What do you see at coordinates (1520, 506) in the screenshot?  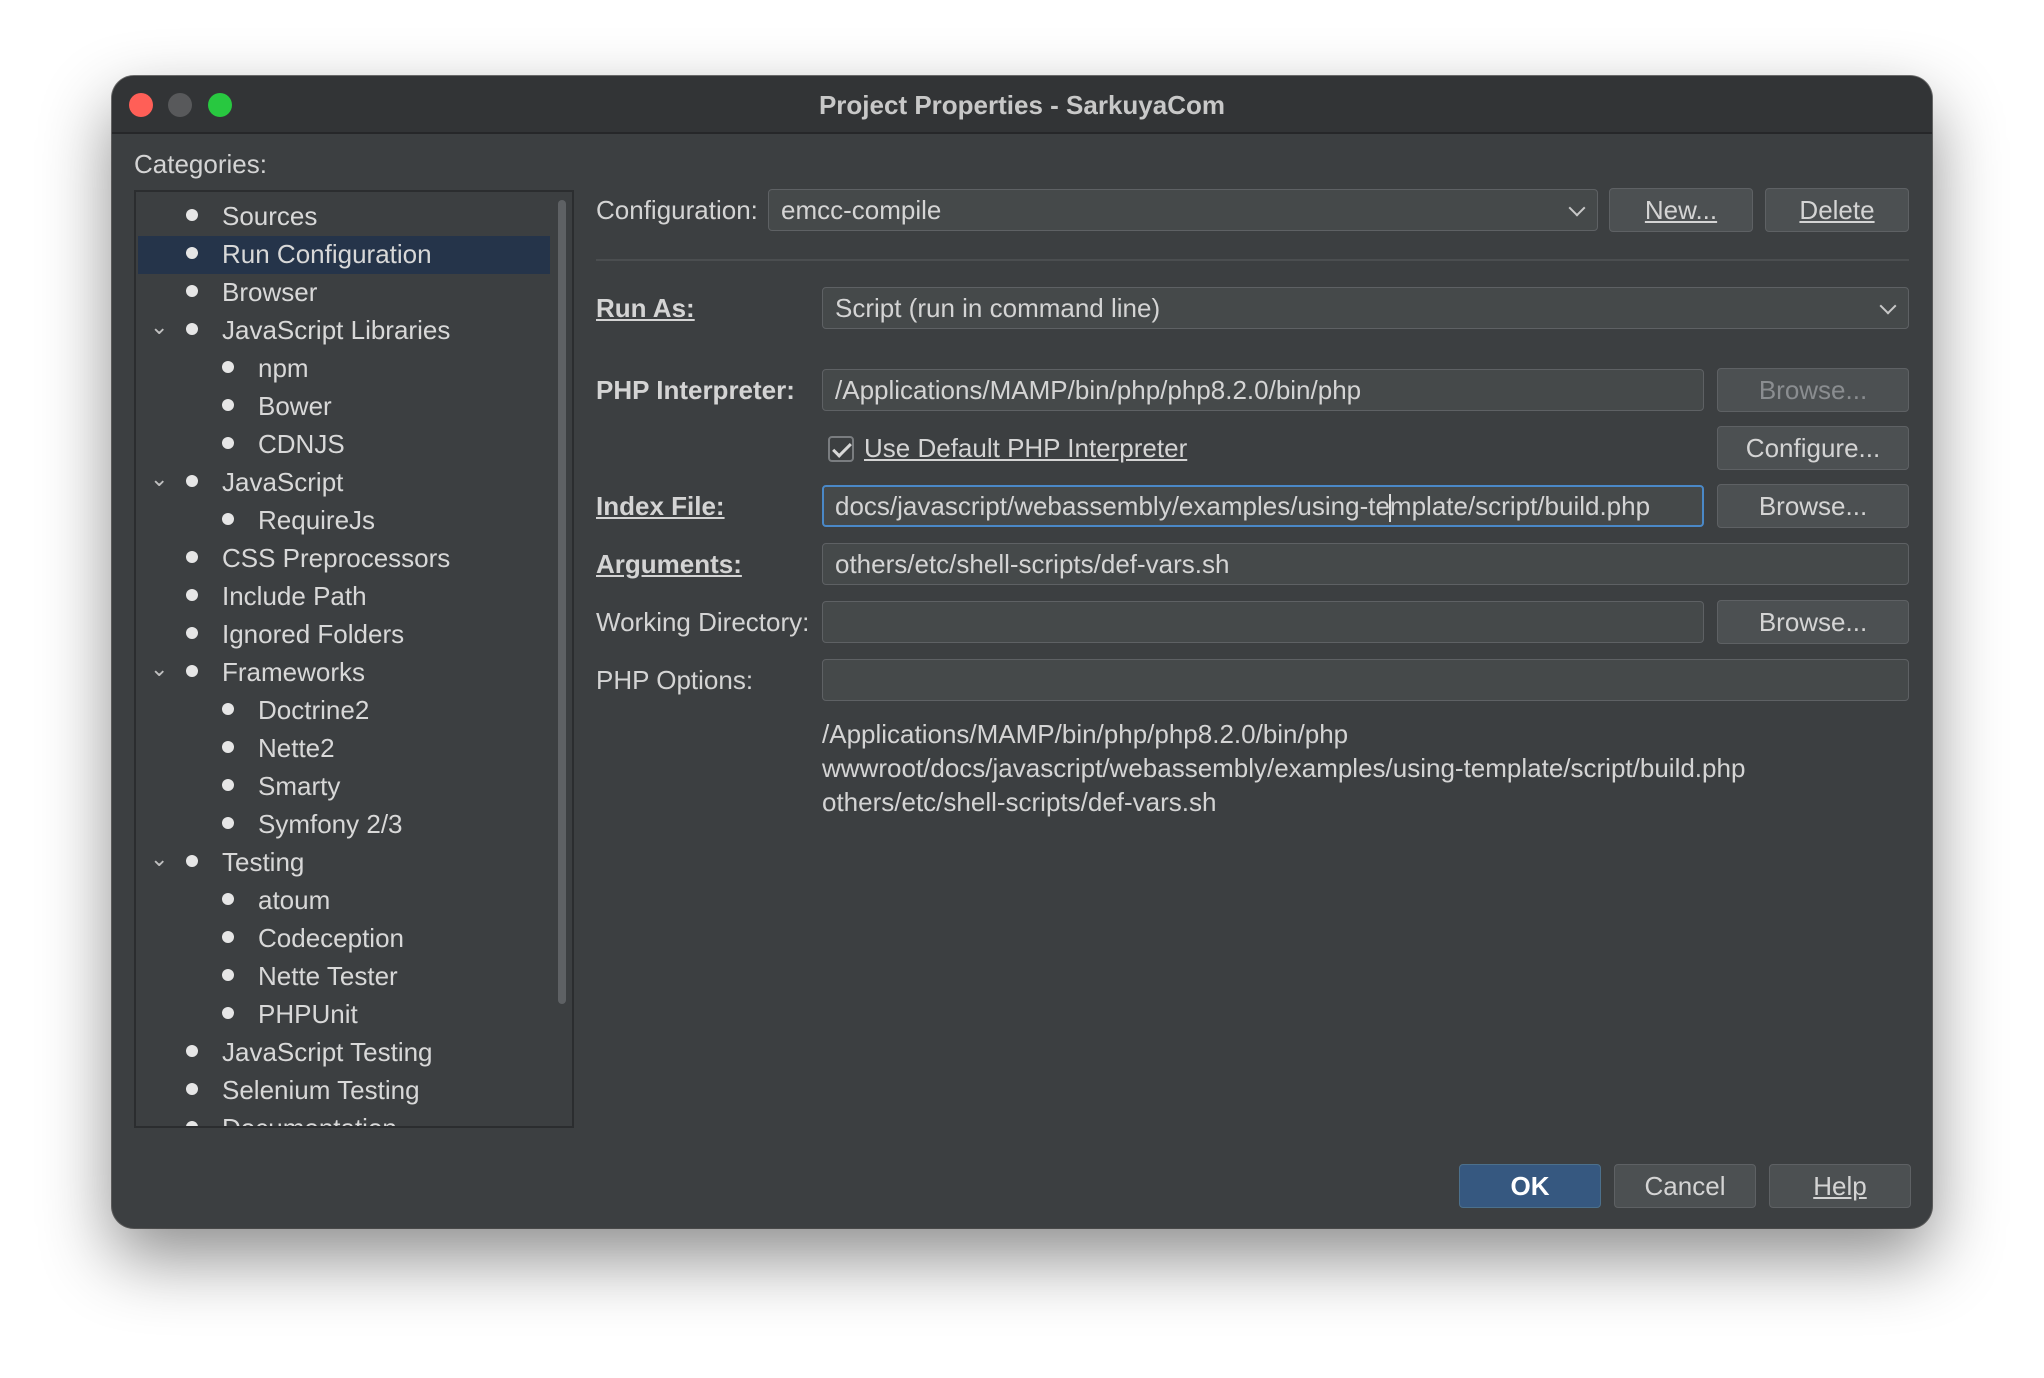 I see `index-file-value-end: mplate/script/build.php` at bounding box center [1520, 506].